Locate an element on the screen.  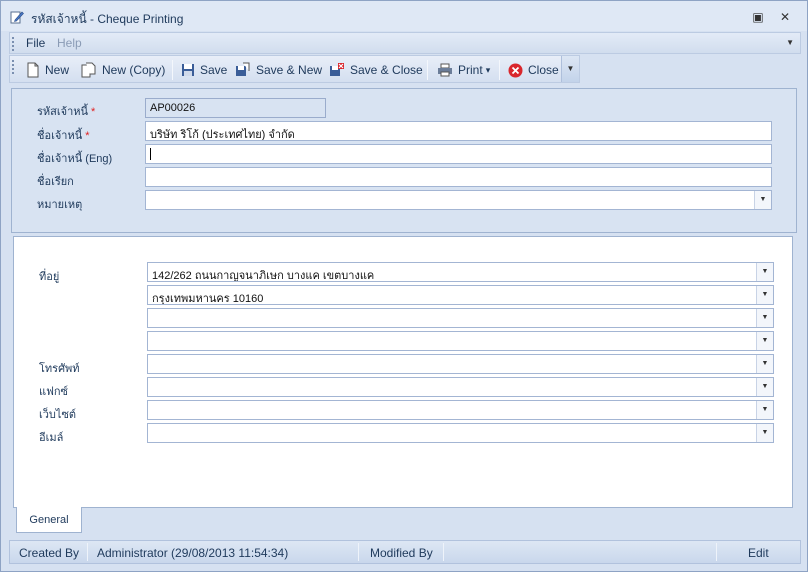
remark-dropdown-button: ▼ is located at coordinates (762, 200).